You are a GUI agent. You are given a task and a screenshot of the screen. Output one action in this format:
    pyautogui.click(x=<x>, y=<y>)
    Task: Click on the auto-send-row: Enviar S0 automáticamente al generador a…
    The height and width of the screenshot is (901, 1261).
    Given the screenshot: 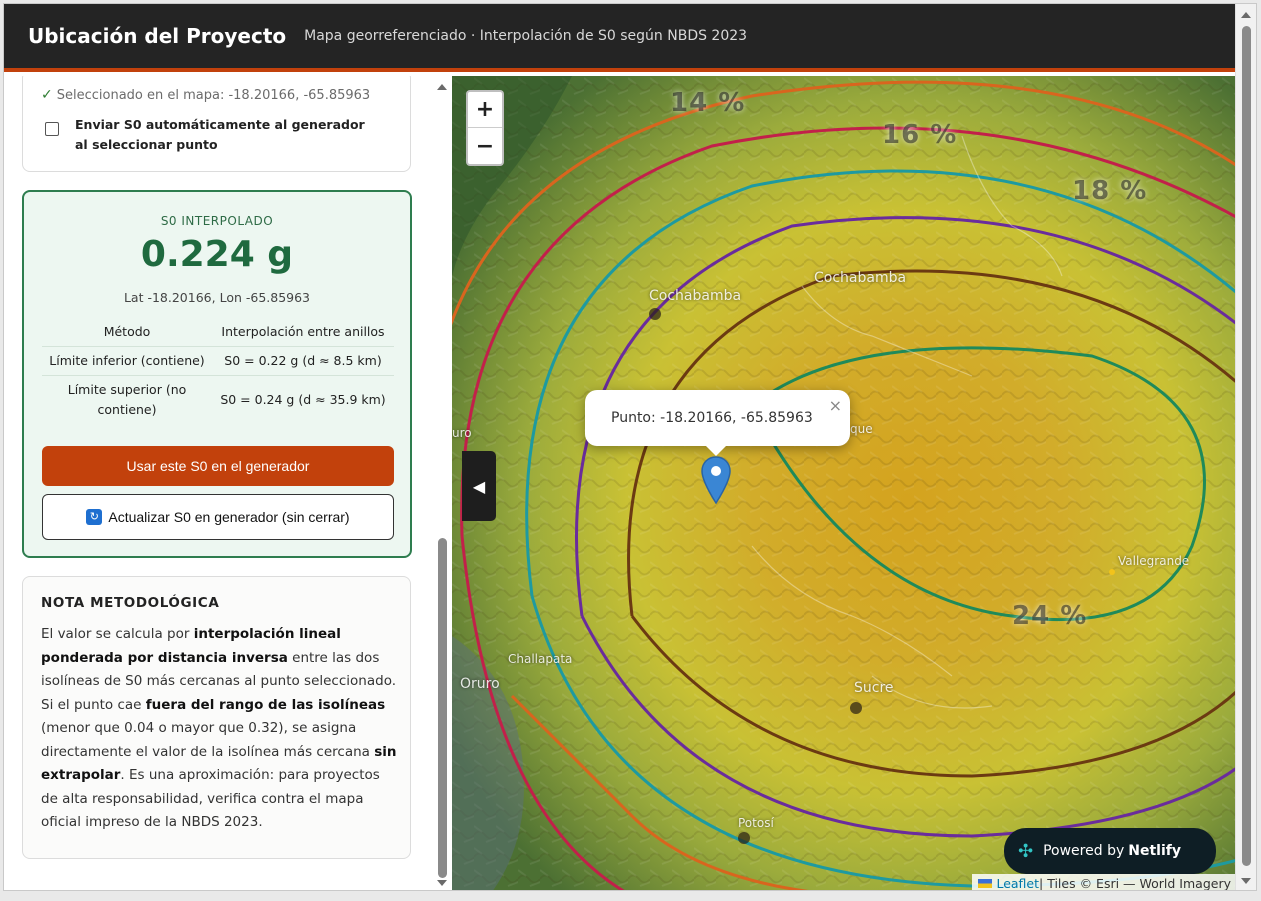 What is the action you would take?
    pyautogui.click(x=210, y=135)
    